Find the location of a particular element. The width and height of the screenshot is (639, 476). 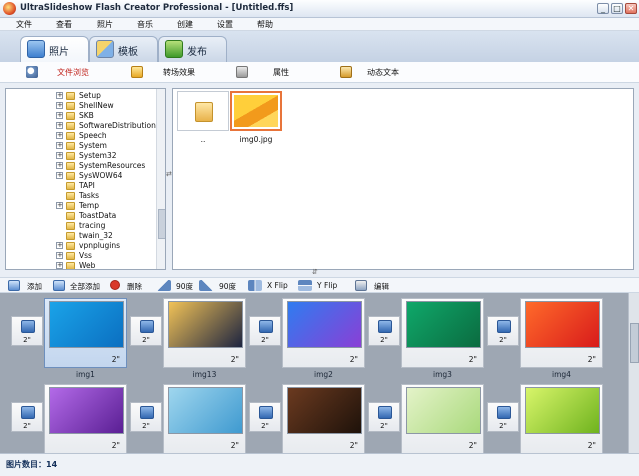

tree-item: + SysWOW64 is located at coordinates (81, 176).